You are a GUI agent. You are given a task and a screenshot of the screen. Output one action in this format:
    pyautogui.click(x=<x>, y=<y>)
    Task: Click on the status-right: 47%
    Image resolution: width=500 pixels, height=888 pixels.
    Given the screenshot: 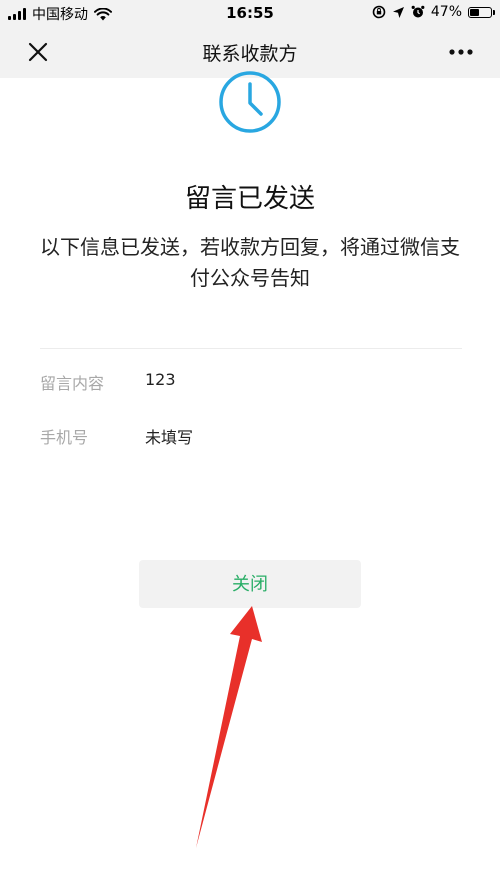 What is the action you would take?
    pyautogui.click(x=433, y=12)
    